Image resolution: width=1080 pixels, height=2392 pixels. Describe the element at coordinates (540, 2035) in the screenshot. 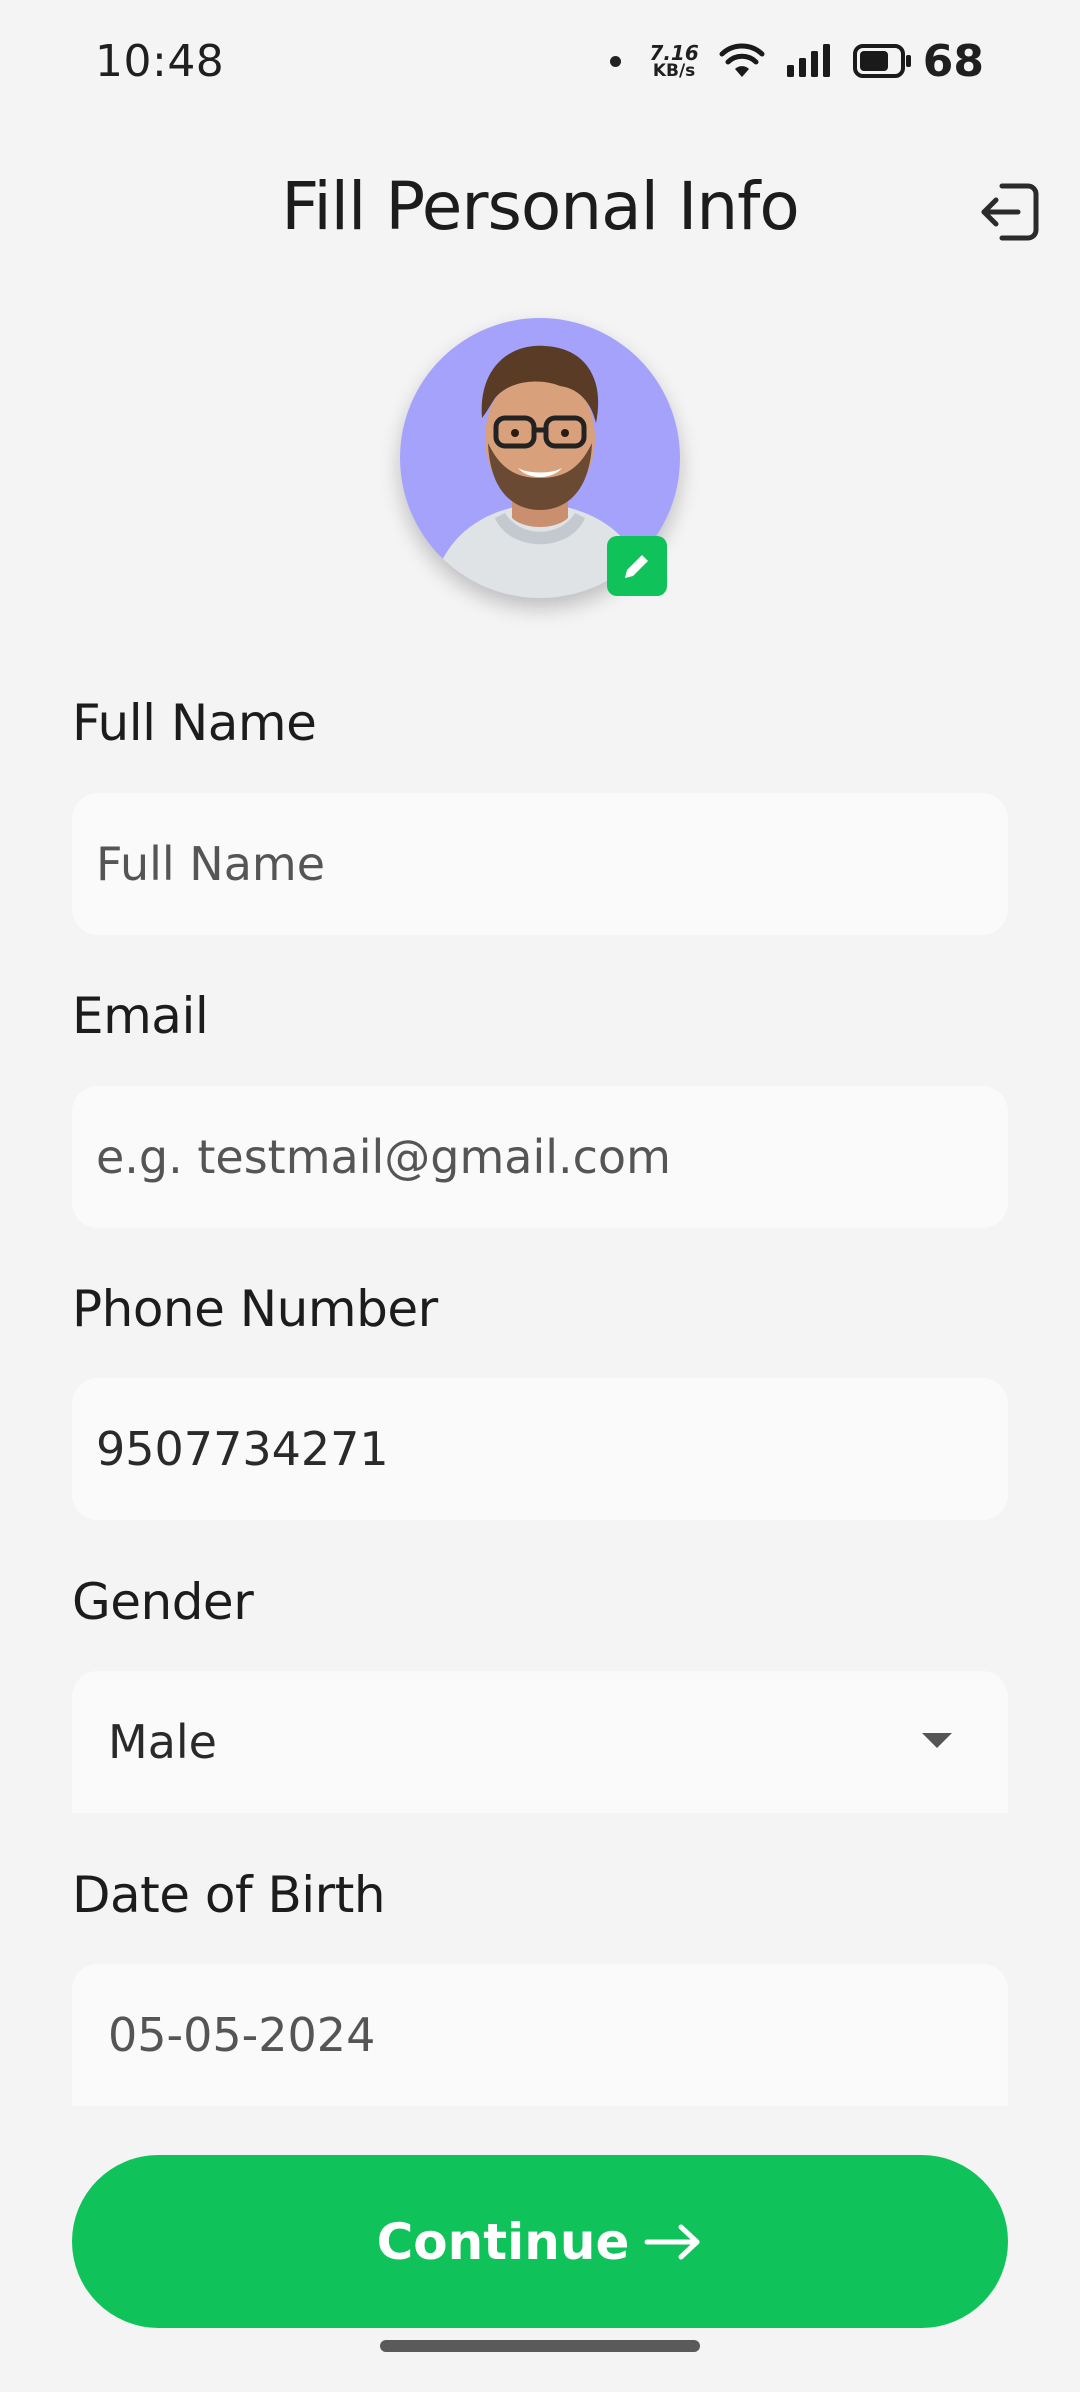

I see `date-of-birth-input: 05-05-2024` at that location.